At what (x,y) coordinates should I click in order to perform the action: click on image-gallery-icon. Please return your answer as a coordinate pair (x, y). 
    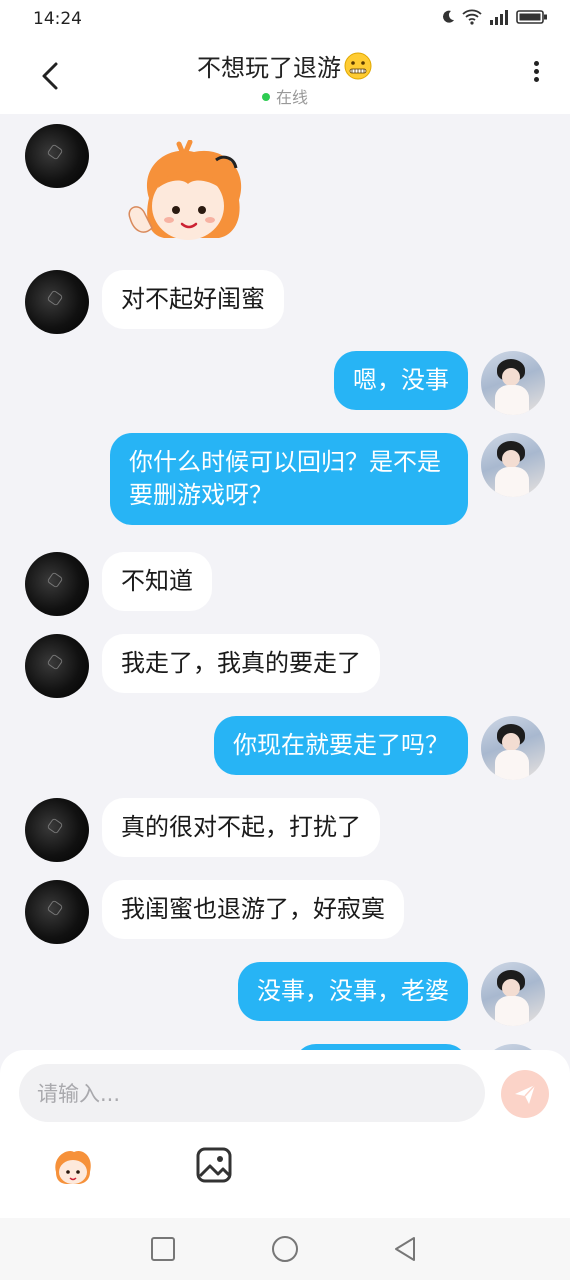
    Looking at the image, I should click on (215, 1166).